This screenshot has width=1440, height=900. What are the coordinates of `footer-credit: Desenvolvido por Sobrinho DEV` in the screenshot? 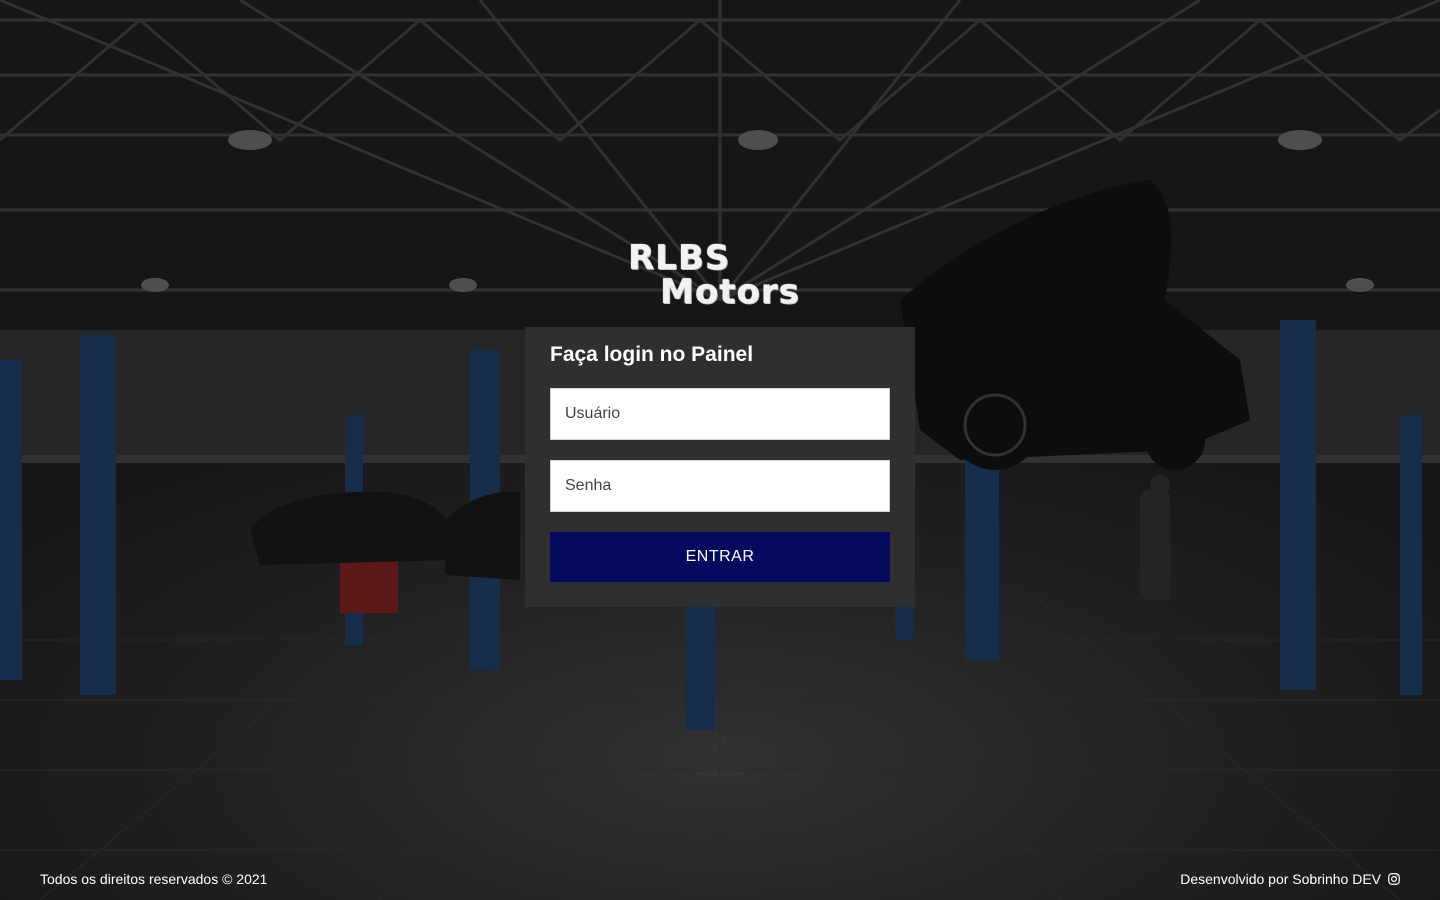 It's located at (1290, 879).